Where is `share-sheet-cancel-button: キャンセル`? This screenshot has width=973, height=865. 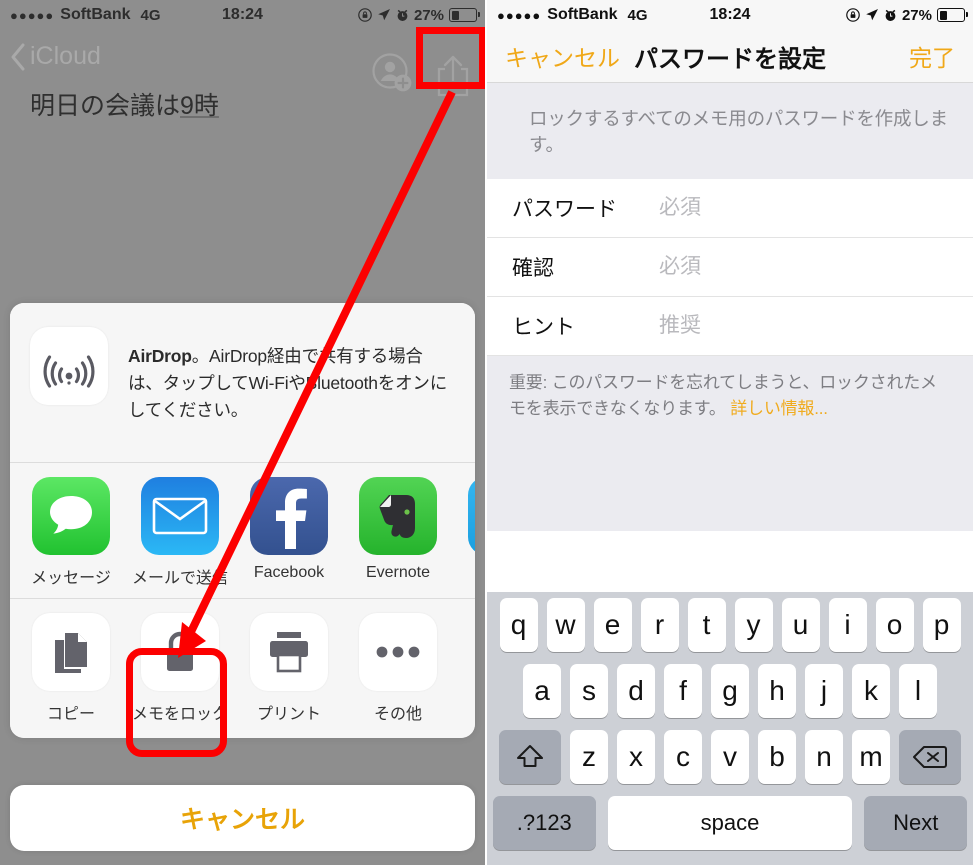
share-sheet-cancel-button: キャンセル is located at coordinates (242, 818).